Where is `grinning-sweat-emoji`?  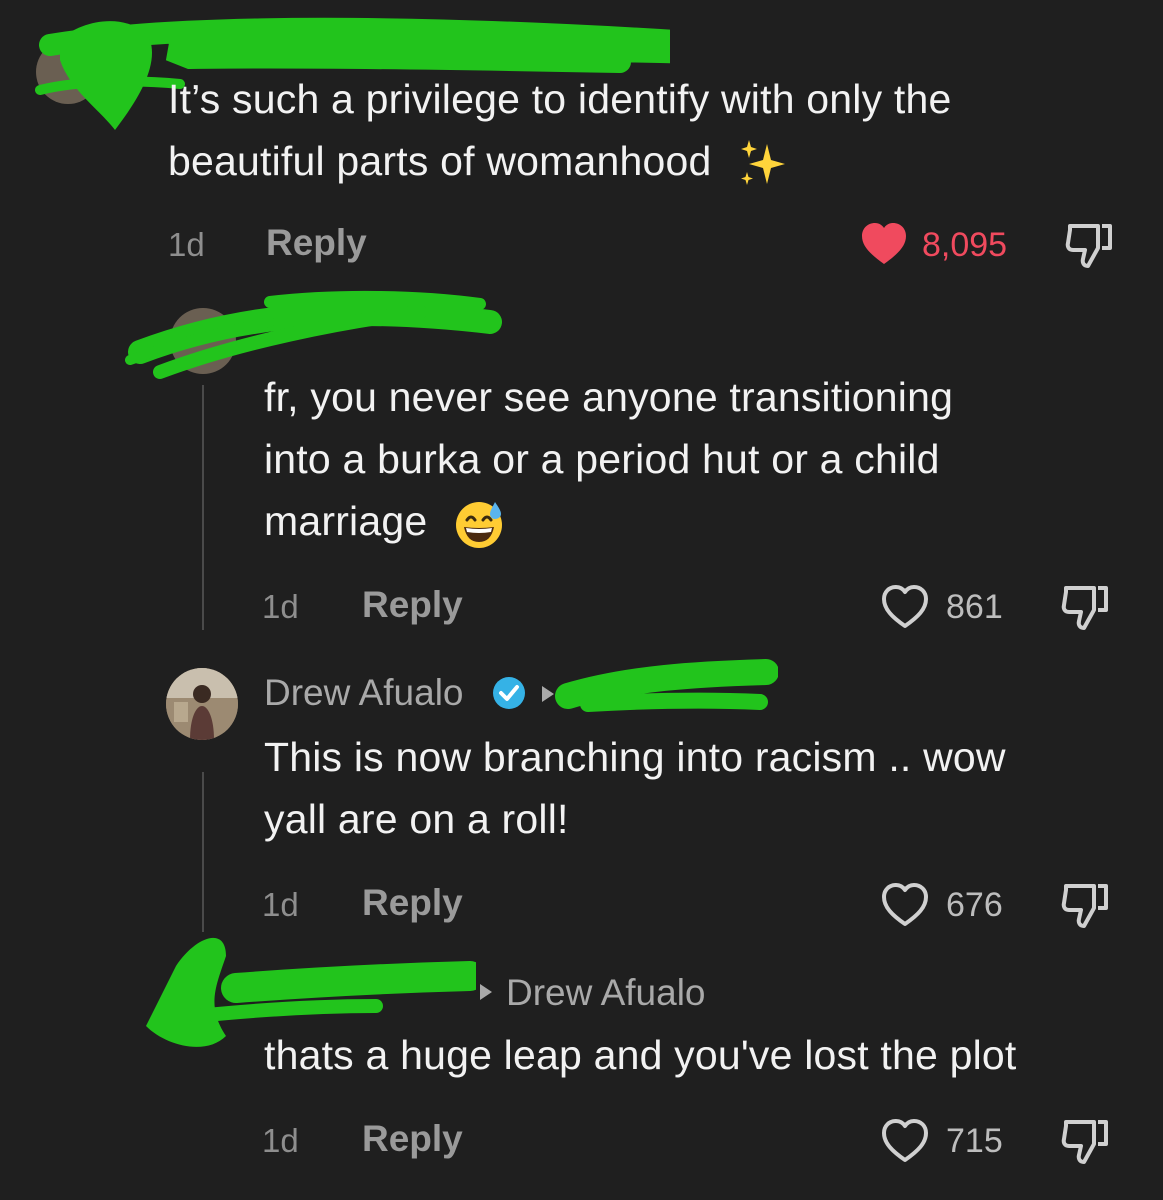 grinning-sweat-emoji is located at coordinates (478, 525).